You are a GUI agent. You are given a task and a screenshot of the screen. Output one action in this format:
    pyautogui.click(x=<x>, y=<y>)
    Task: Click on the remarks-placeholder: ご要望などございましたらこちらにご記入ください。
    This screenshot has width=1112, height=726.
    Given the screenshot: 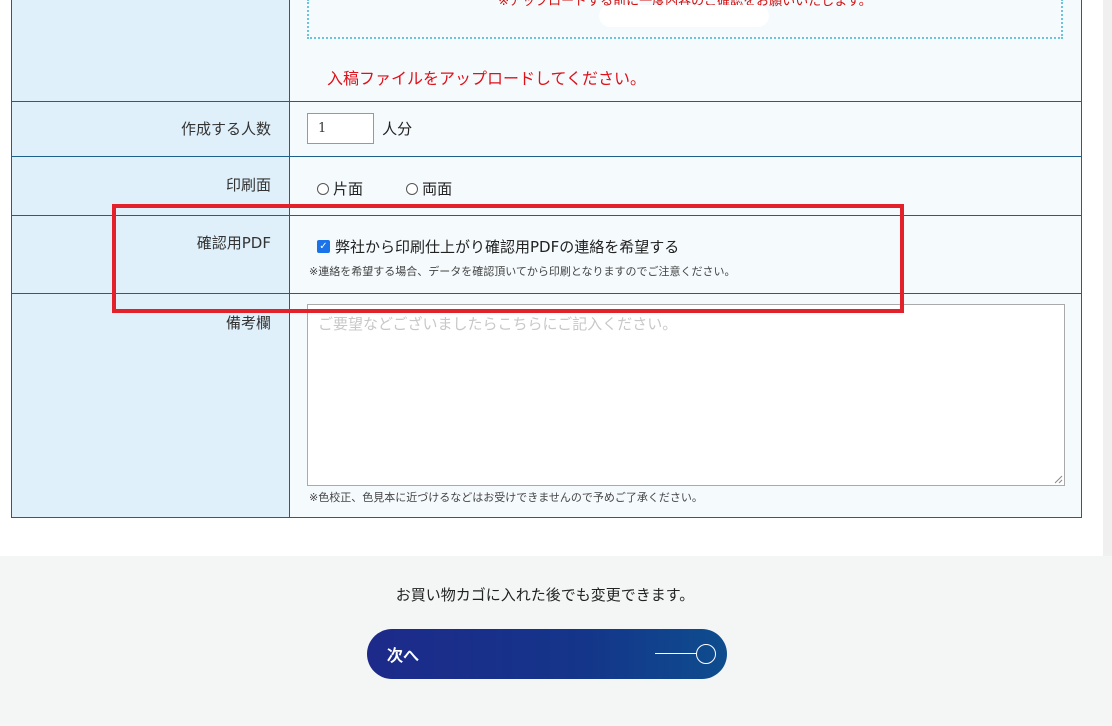 What is the action you would take?
    pyautogui.click(x=498, y=324)
    